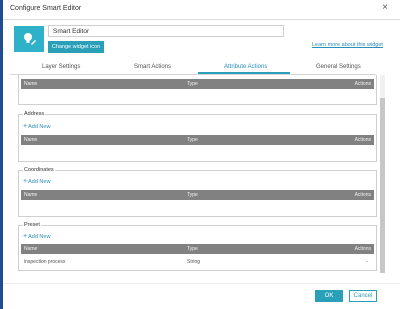  Describe the element at coordinates (245, 67) in the screenshot. I see `tab-attribute-actions: Attribute Actions` at that location.